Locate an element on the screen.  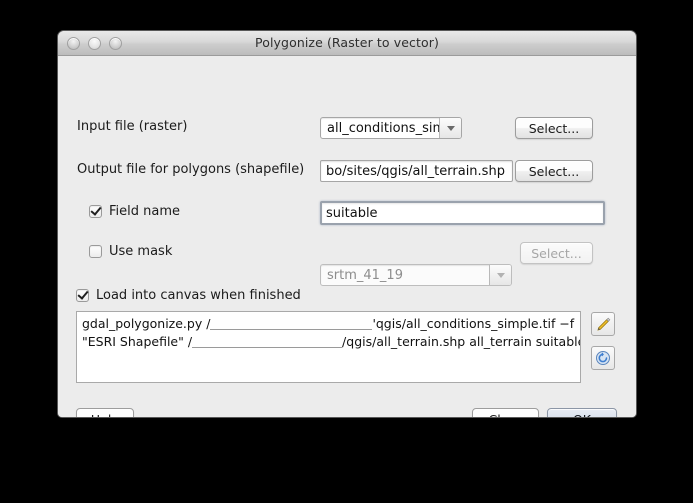
minimize-button is located at coordinates (94, 43).